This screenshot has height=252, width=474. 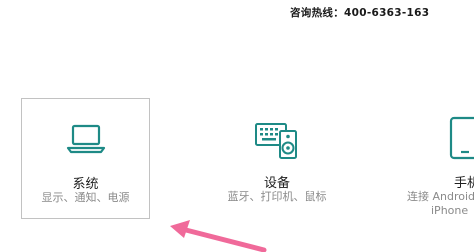 What do you see at coordinates (218, 236) in the screenshot?
I see `pointer-arrow-icon` at bounding box center [218, 236].